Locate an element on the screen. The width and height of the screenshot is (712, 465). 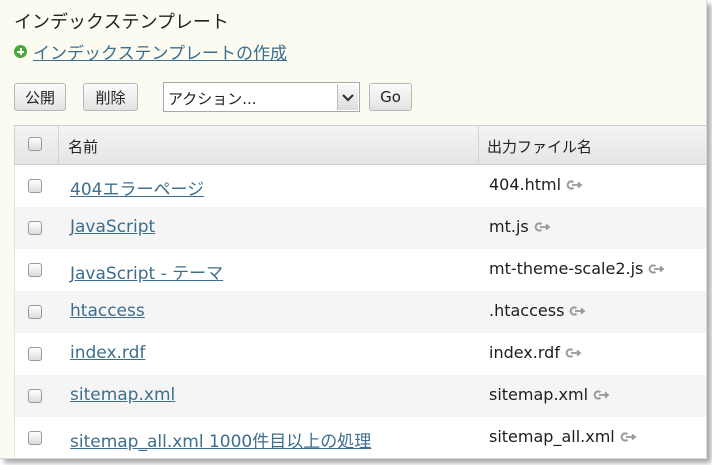
table-header: 名前 出力ファイル名 is located at coordinates (360, 145).